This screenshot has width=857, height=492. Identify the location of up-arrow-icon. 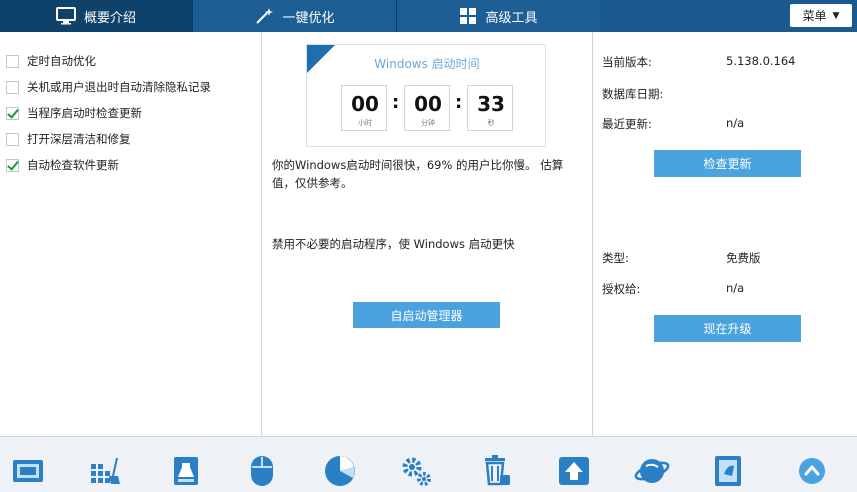
(812, 471).